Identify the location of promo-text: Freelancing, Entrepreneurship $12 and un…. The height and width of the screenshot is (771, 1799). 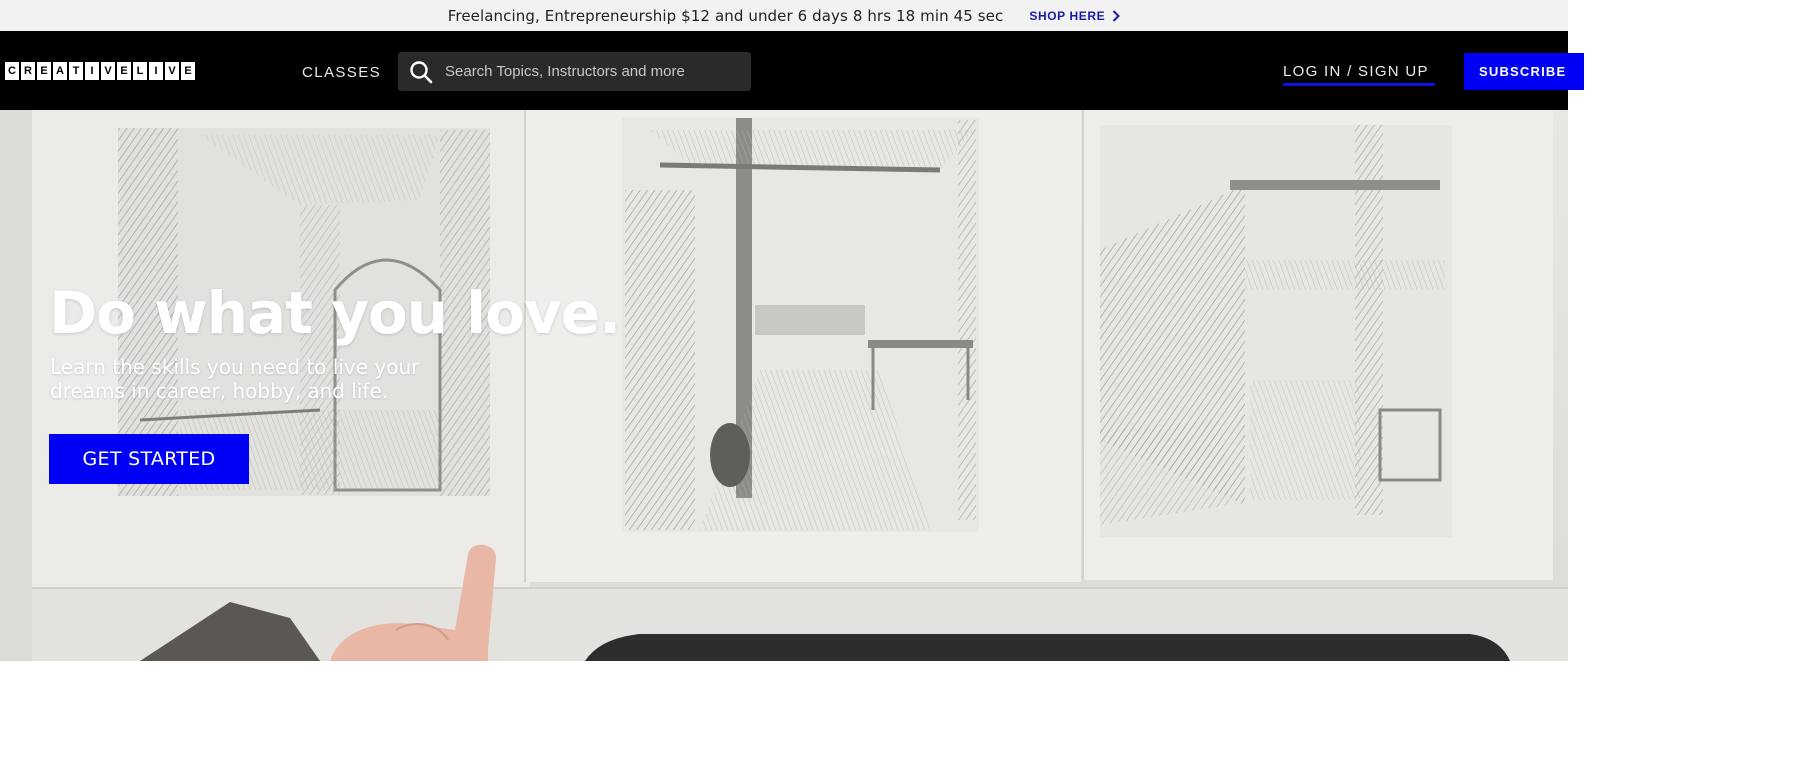
(725, 15).